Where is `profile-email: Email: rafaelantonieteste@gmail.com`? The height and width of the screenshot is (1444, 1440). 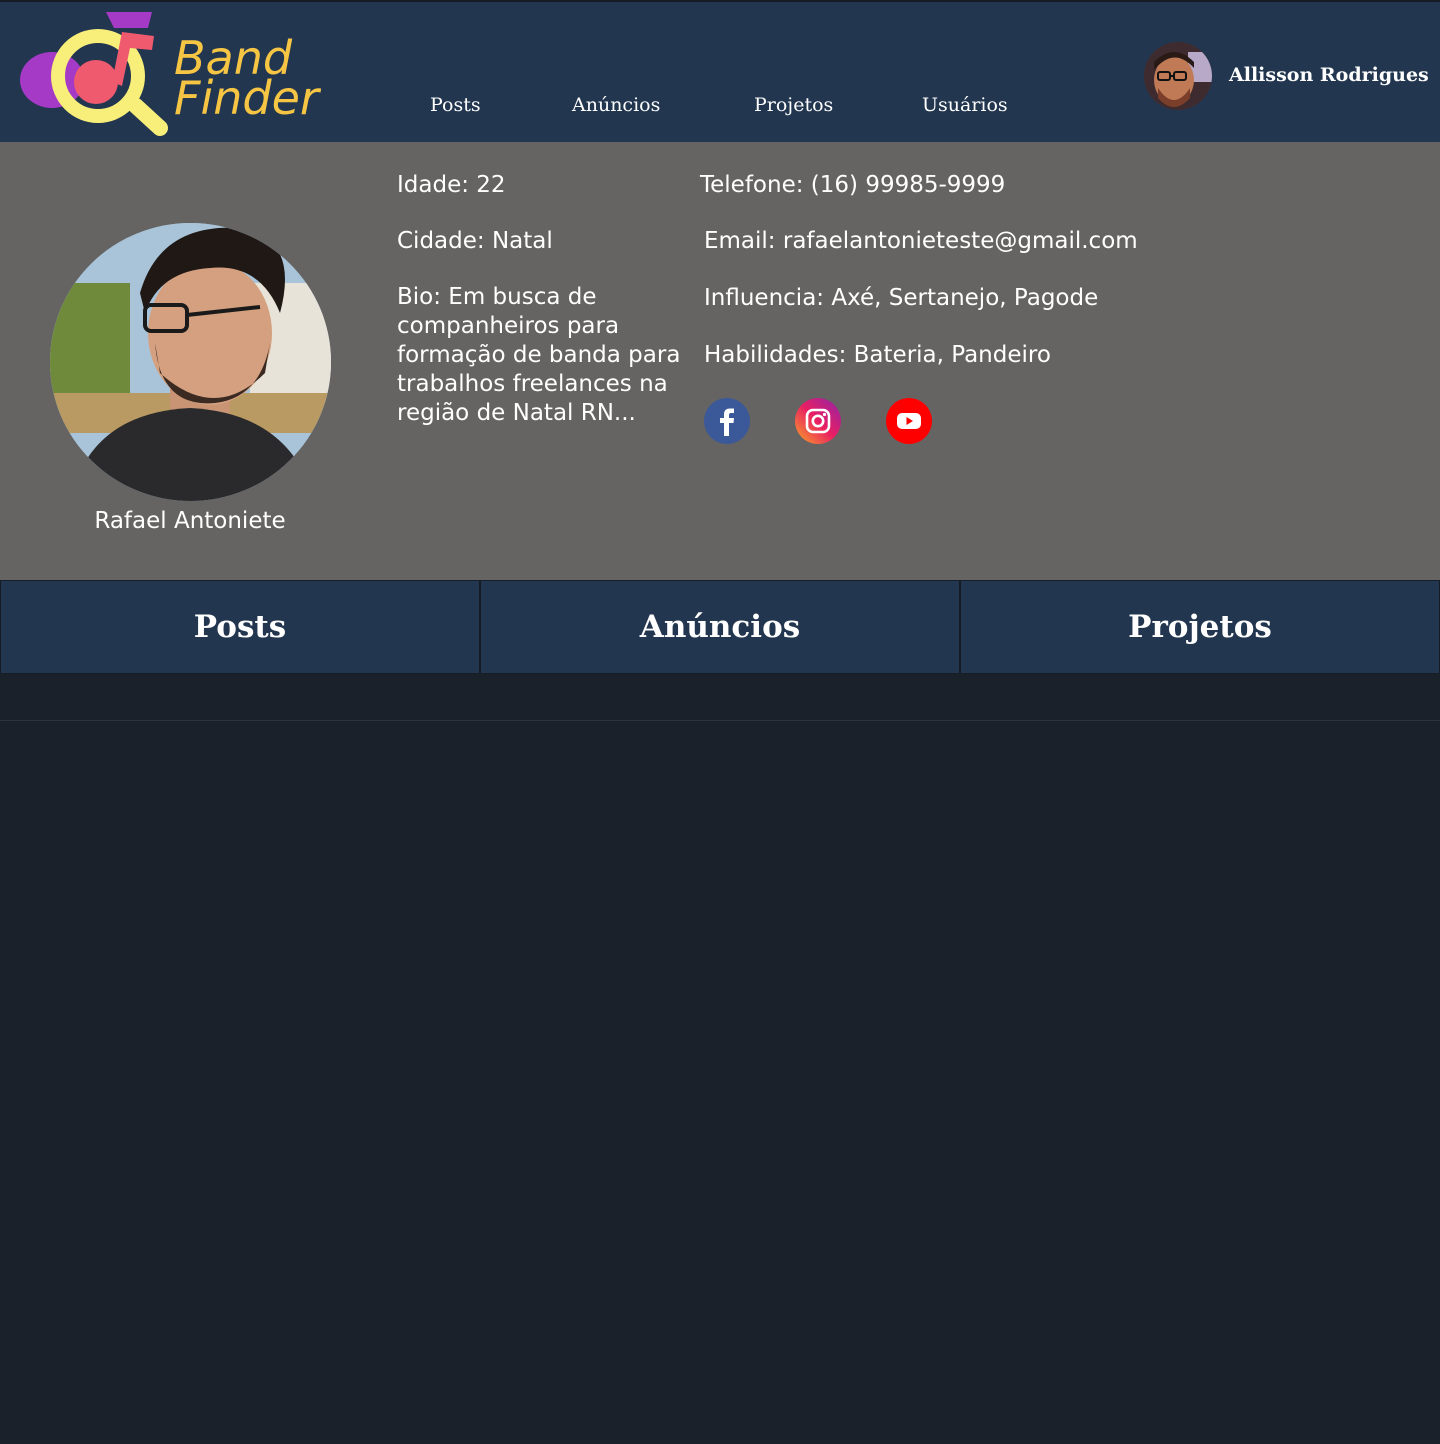 profile-email: Email: rafaelantonieteste@gmail.com is located at coordinates (921, 241).